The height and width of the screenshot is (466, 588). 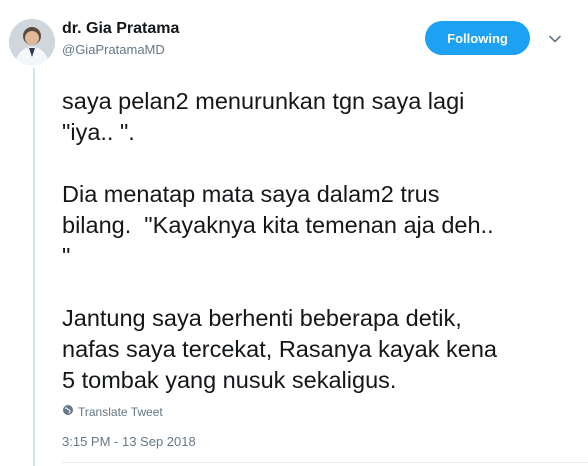 I want to click on translate-tweet-link: Translate Tweet, so click(x=112, y=411).